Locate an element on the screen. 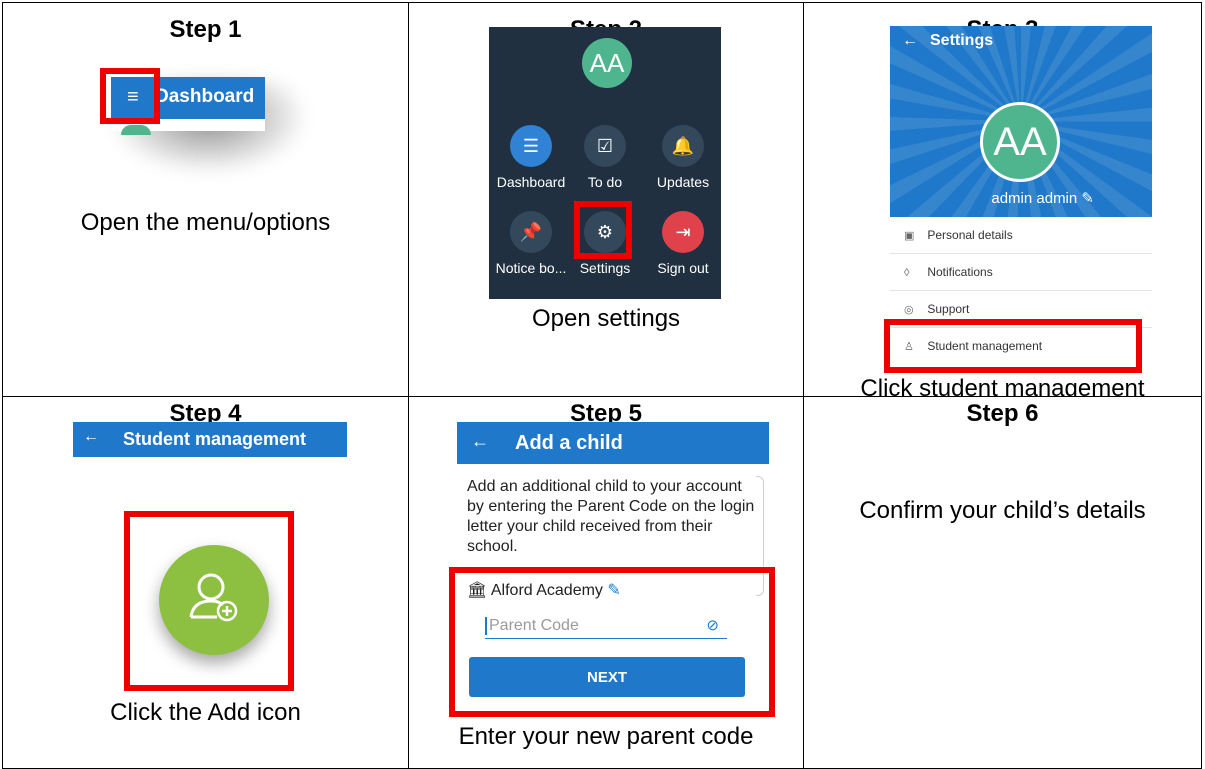  menu-item-sign-out: ⇥ Sign out is located at coordinates (683, 244).